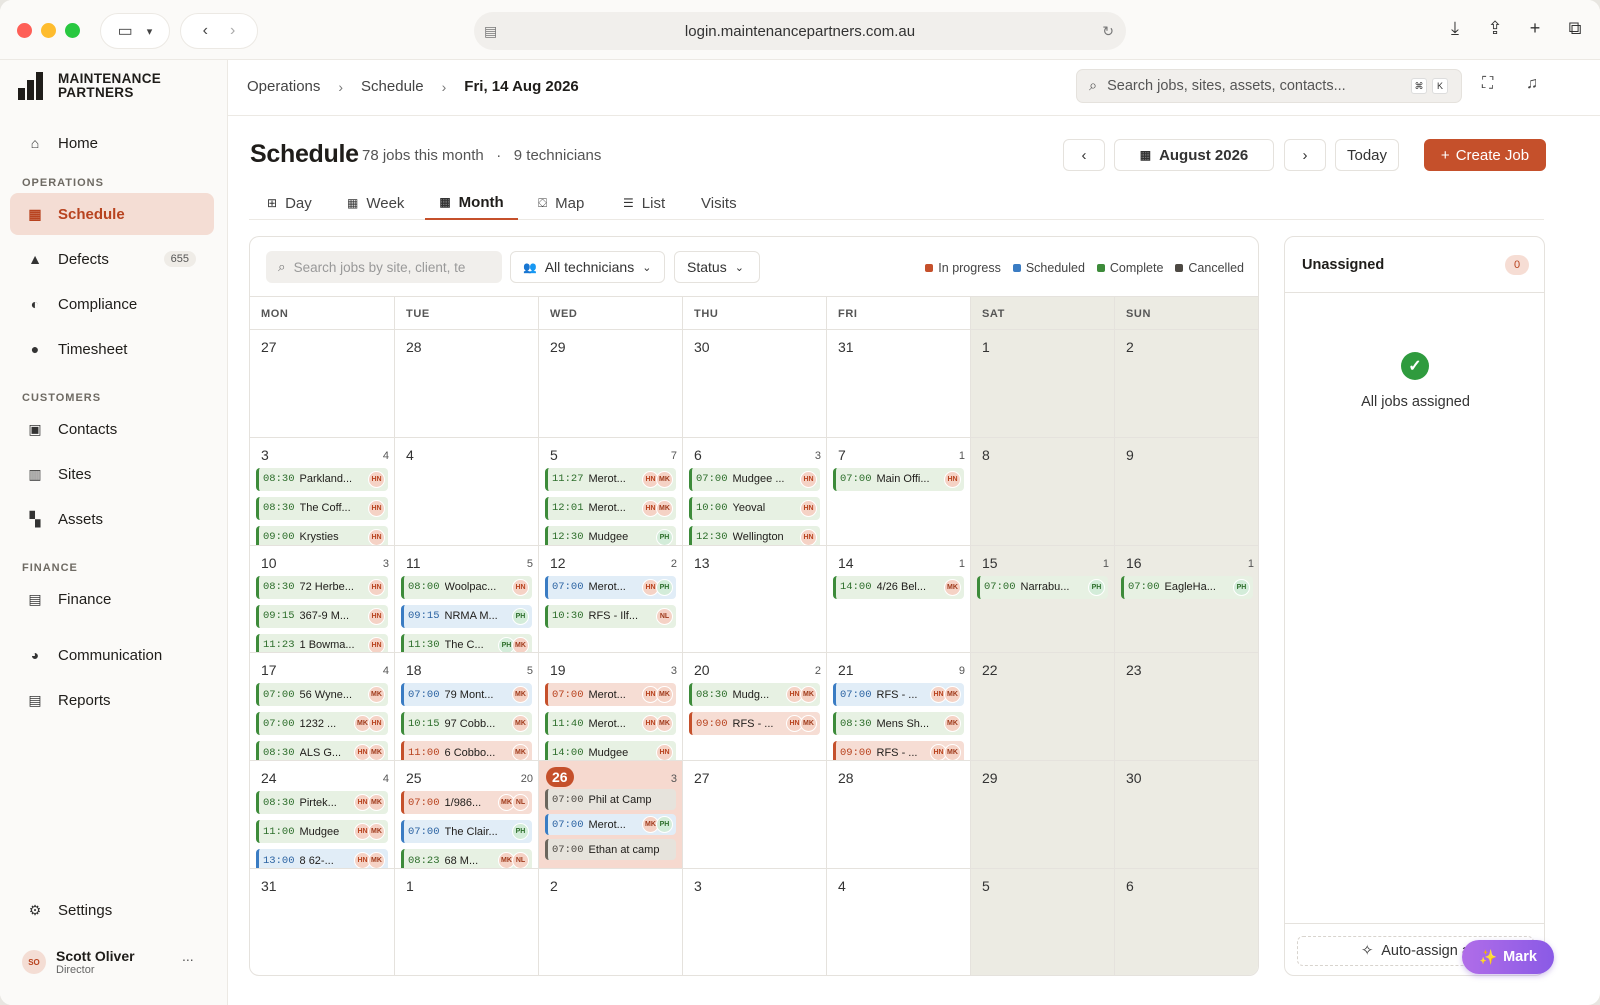  I want to click on job-event: 13:00 8 62-... HN MK, so click(322, 858).